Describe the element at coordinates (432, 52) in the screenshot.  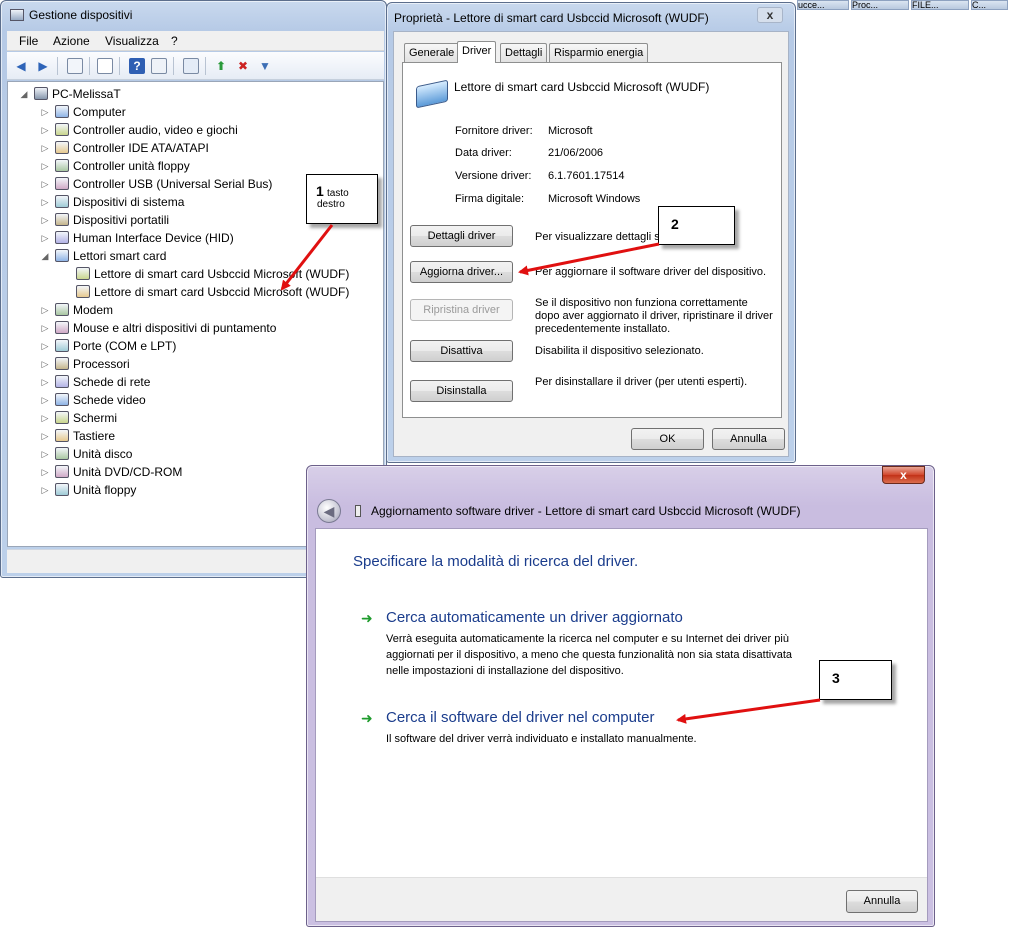
I see `tab-general: Generale` at that location.